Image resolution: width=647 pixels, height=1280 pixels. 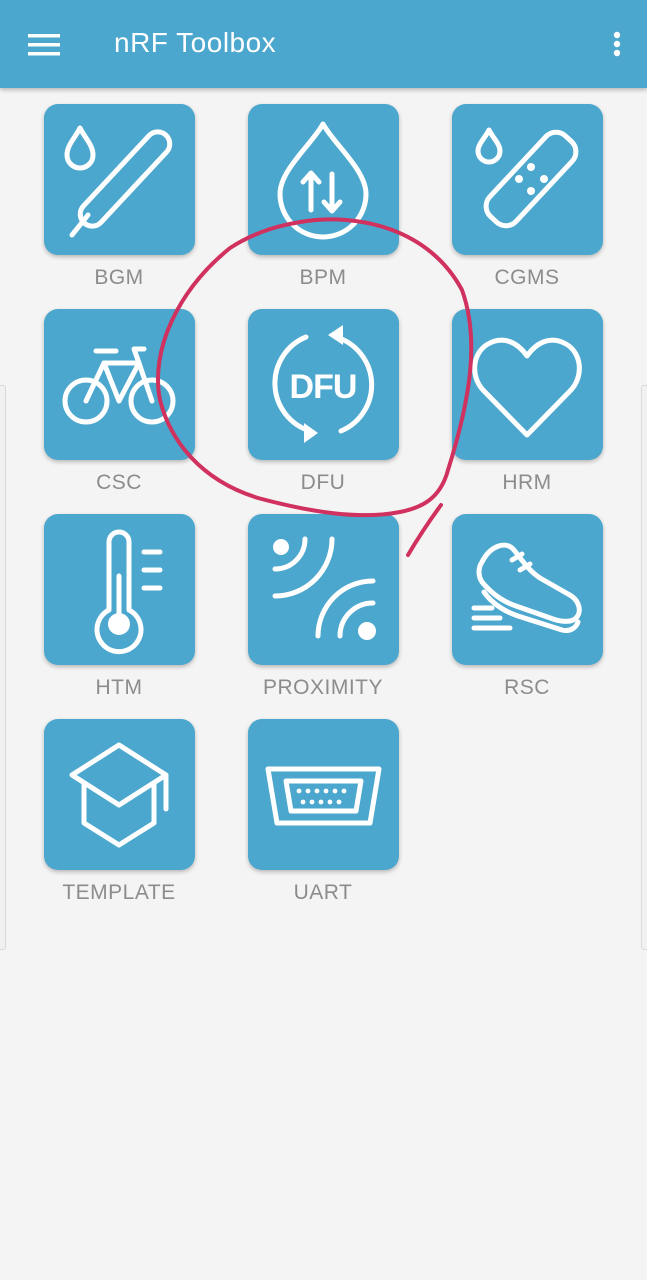 I want to click on app-tile-bpm, so click(x=323, y=179).